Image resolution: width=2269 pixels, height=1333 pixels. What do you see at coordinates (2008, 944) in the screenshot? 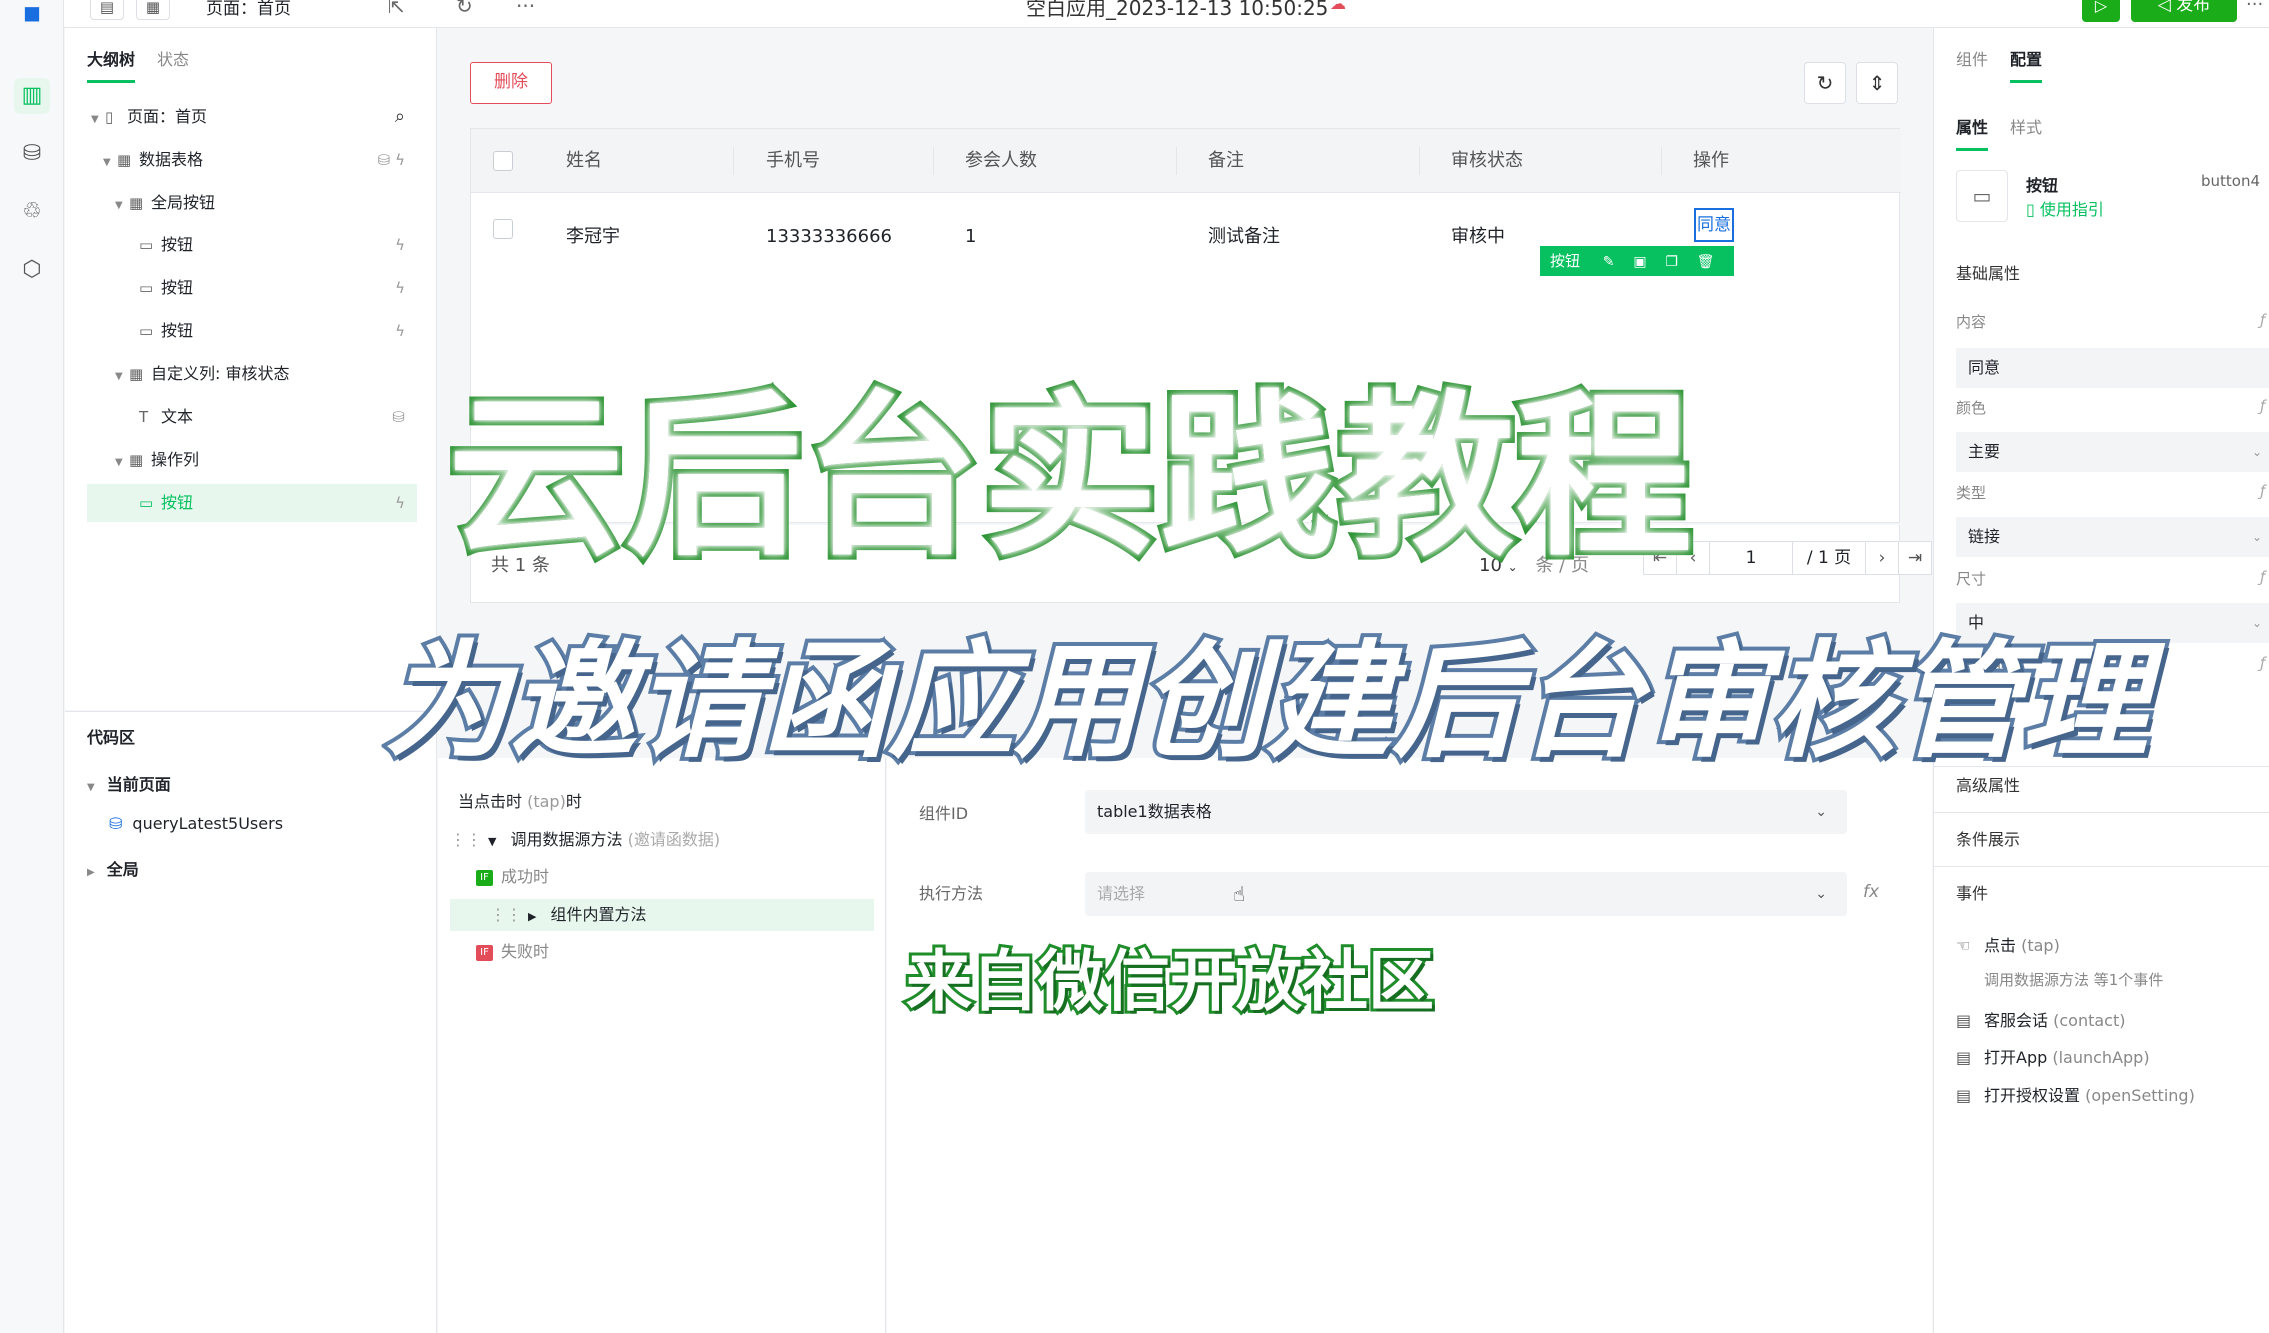
I see `event-tap: ☜ 点击 (tap)` at bounding box center [2008, 944].